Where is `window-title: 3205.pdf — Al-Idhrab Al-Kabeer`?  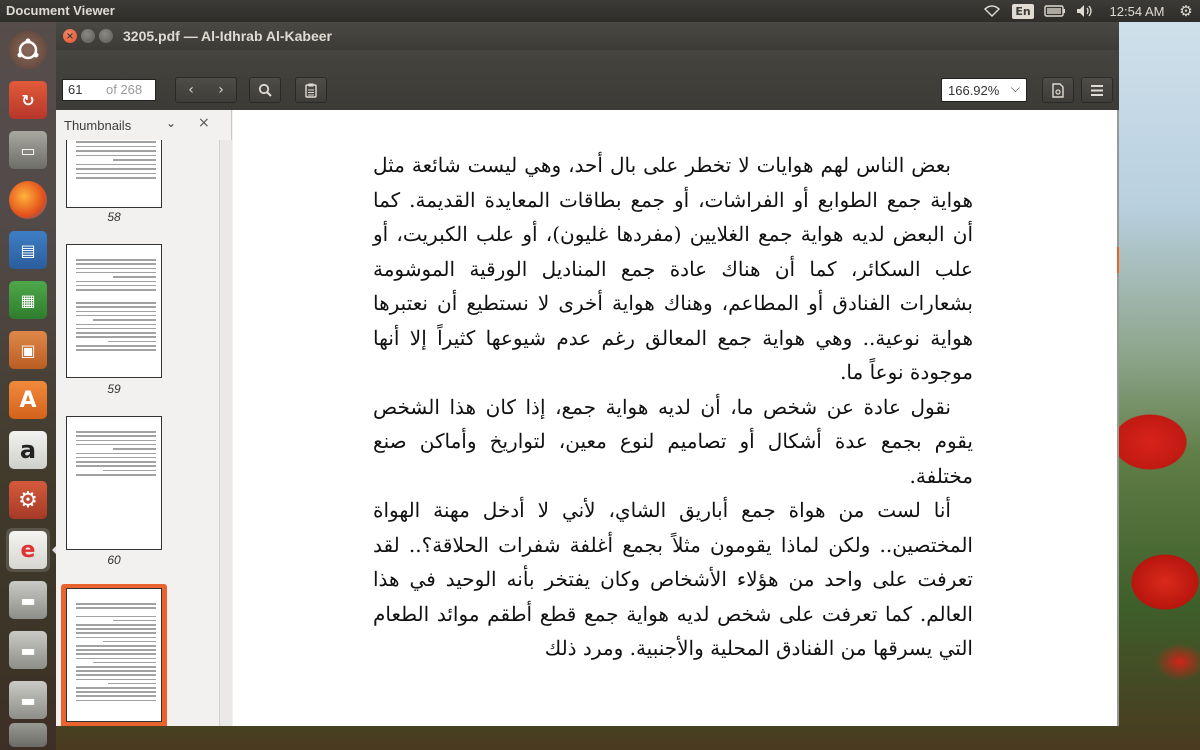
window-title: 3205.pdf — Al-Idhrab Al-Kabeer is located at coordinates (228, 36).